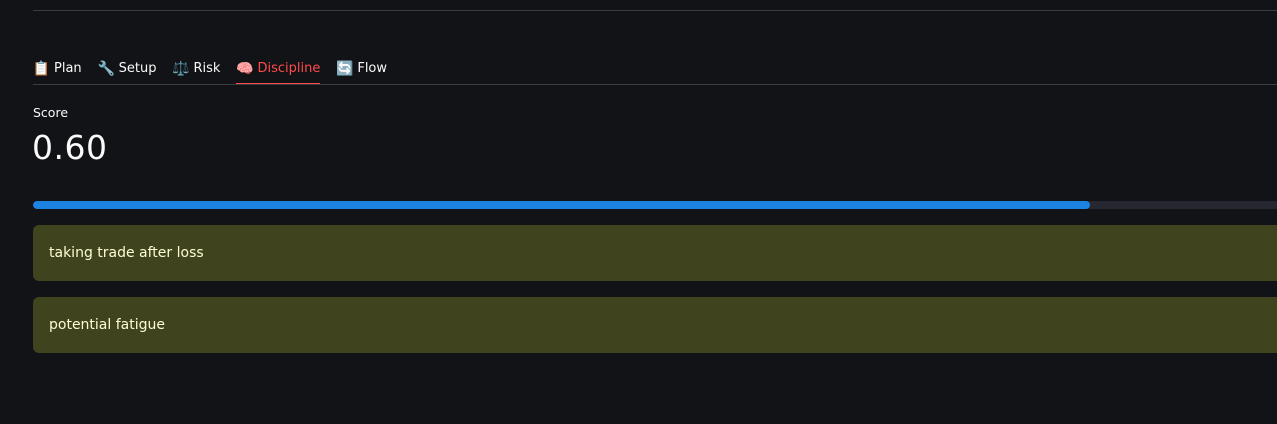  Describe the element at coordinates (372, 68) in the screenshot. I see `tab-label: Flow` at that location.